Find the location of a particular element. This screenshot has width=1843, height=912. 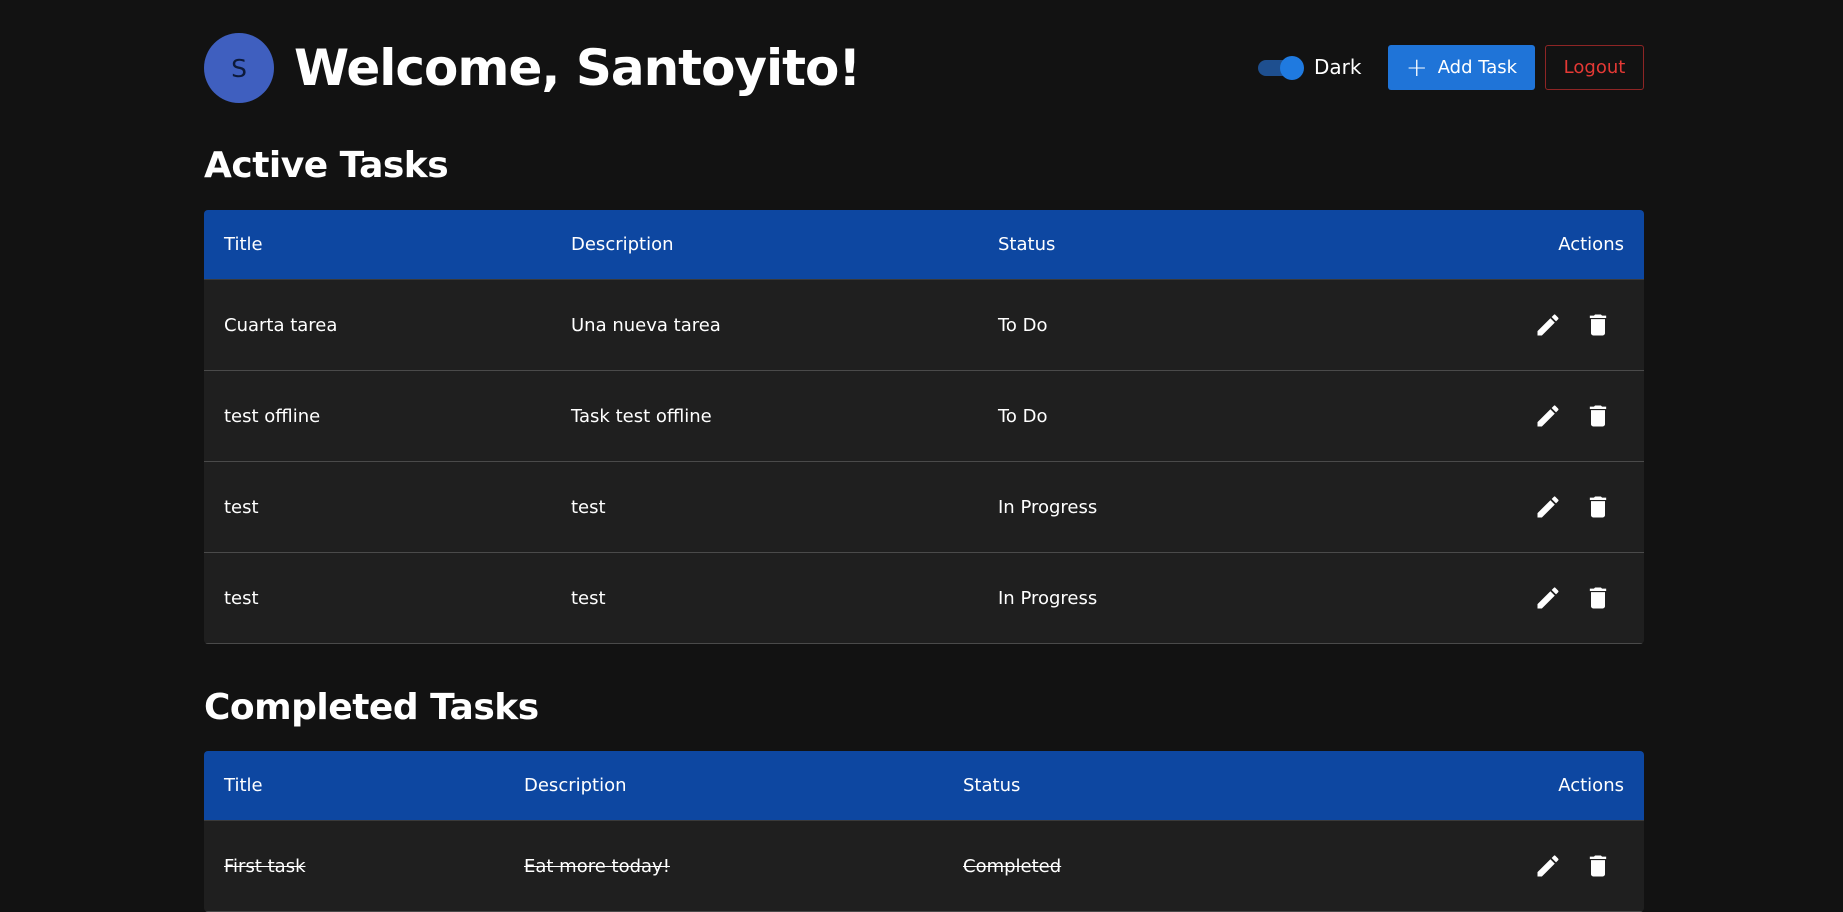

table-row: test offline Task test offline To Do is located at coordinates (924, 416).